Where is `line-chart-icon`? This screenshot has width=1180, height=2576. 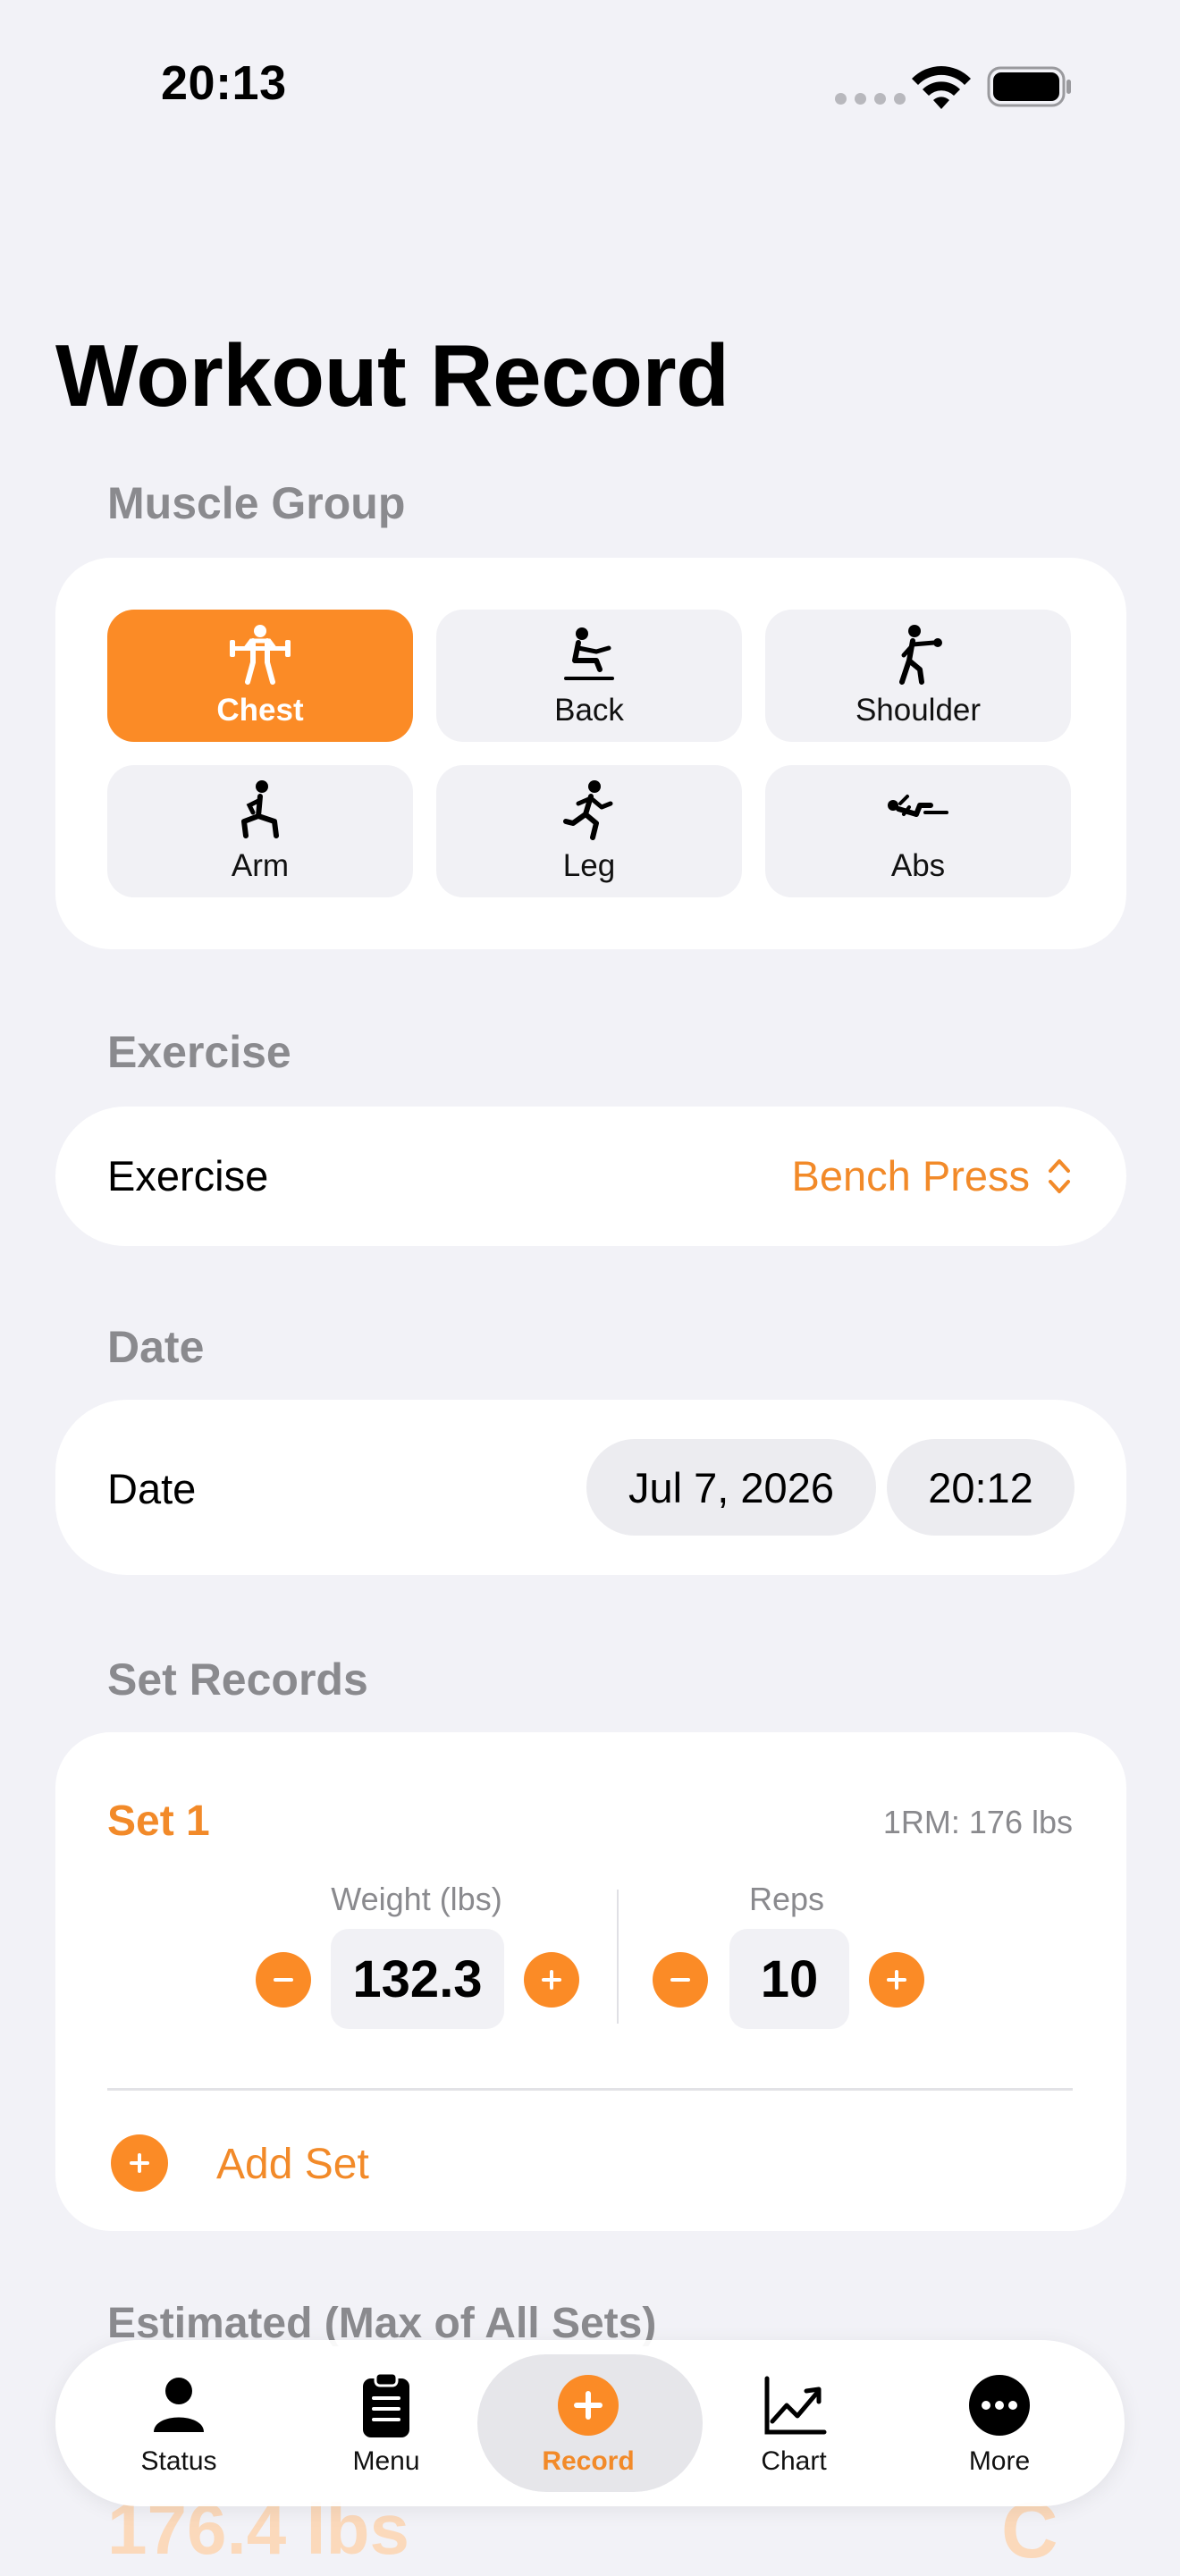 line-chart-icon is located at coordinates (795, 2406).